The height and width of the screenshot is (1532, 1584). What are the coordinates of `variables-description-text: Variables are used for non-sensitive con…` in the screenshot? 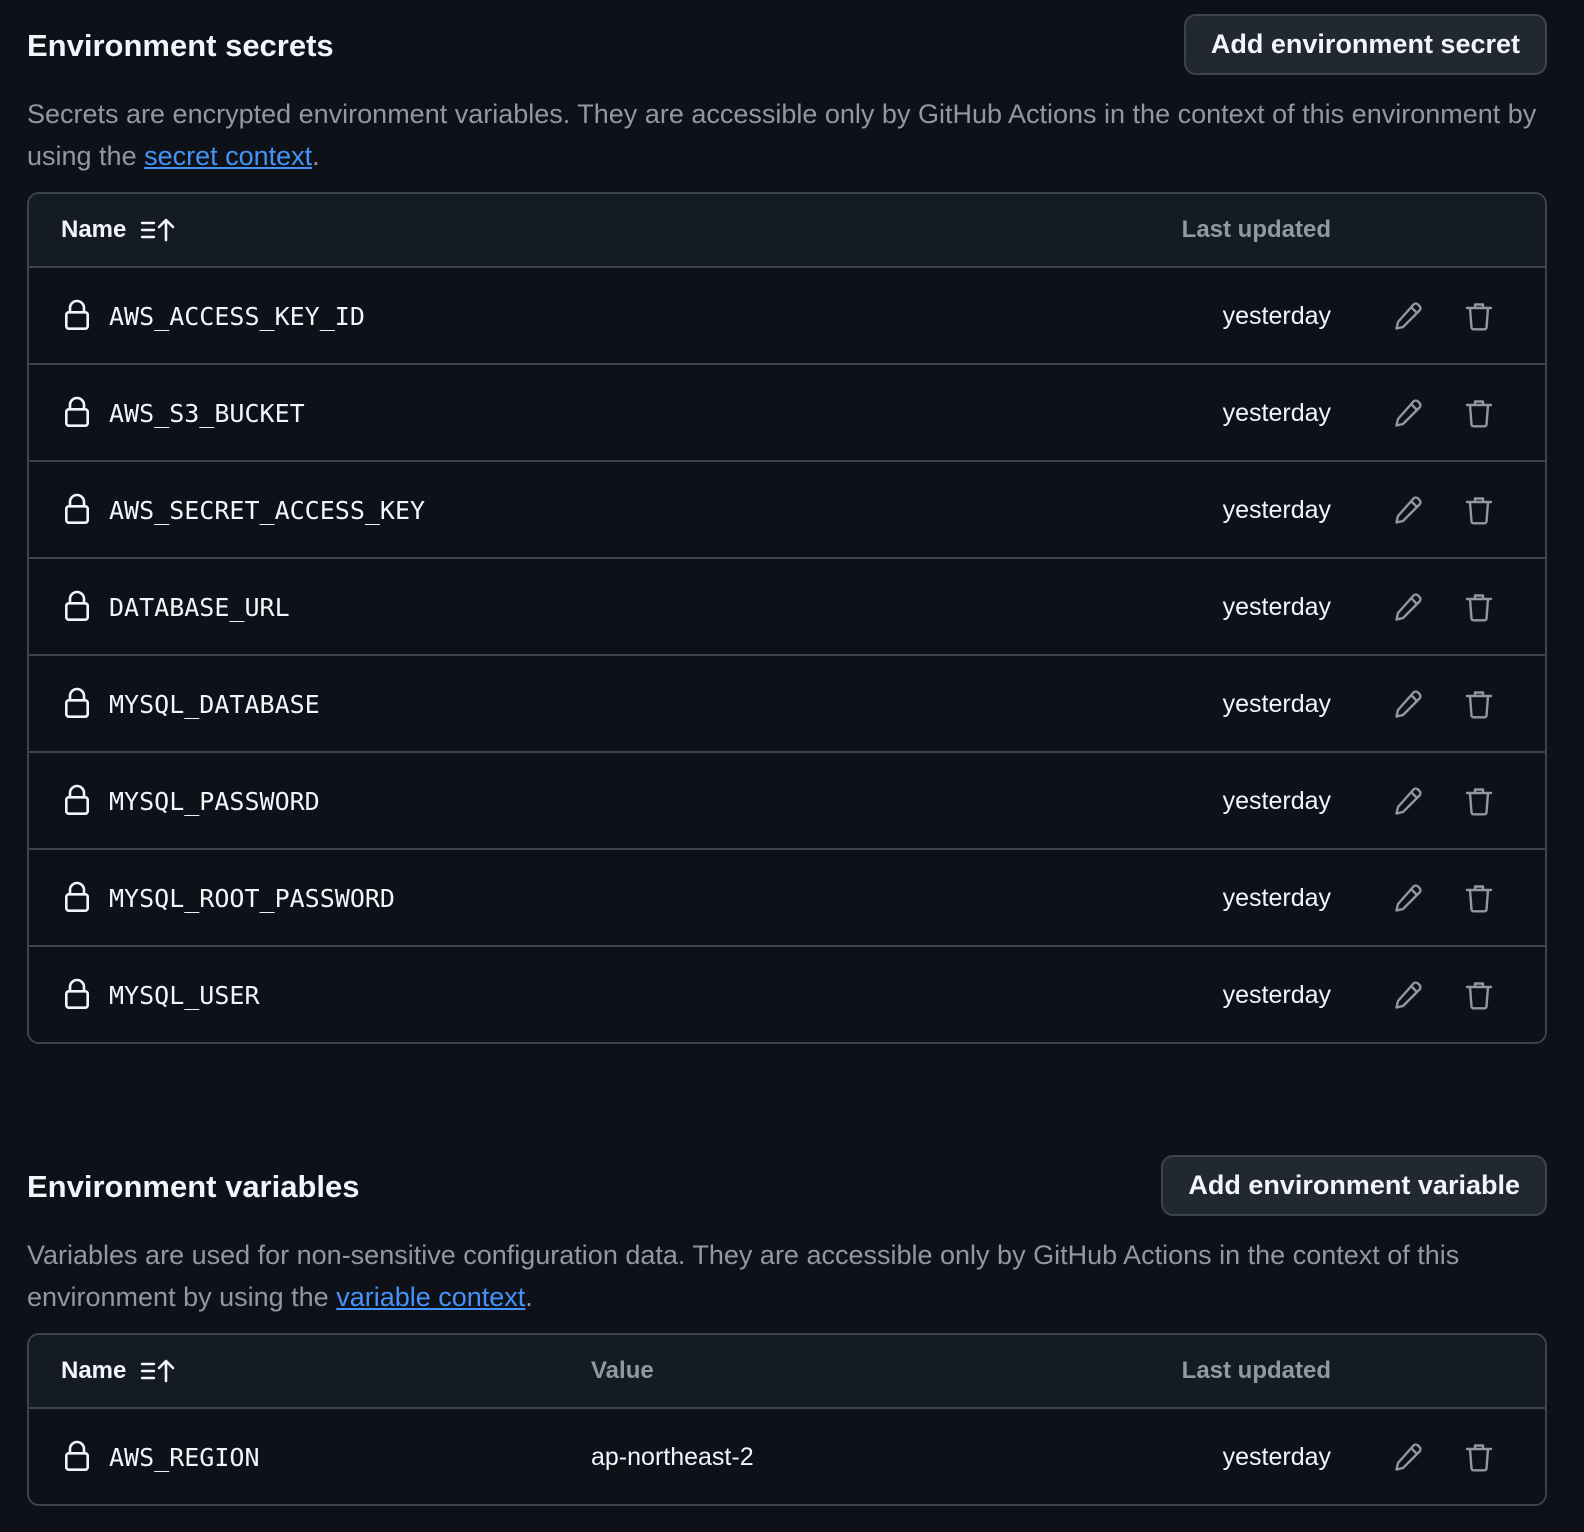 It's located at (743, 1276).